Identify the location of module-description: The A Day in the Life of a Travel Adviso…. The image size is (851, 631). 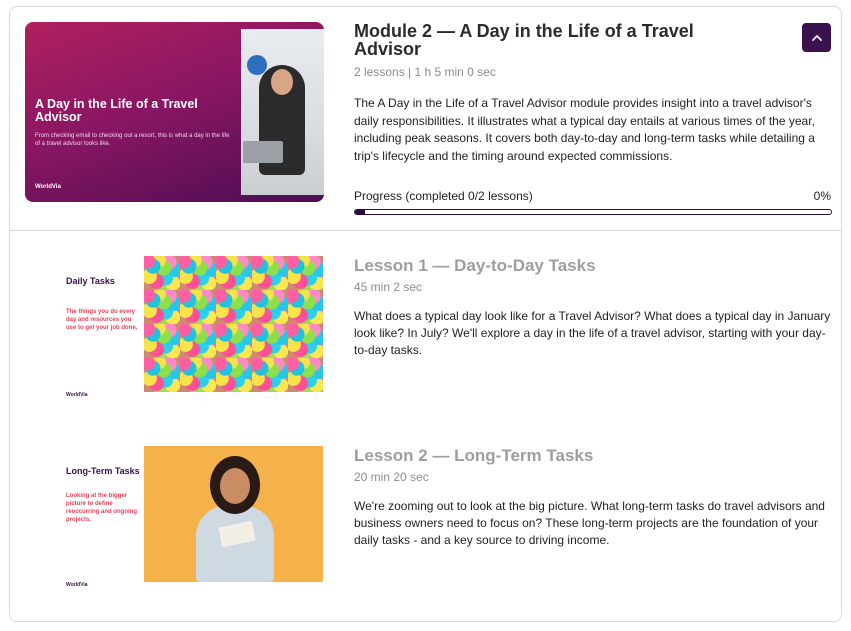
(584, 129).